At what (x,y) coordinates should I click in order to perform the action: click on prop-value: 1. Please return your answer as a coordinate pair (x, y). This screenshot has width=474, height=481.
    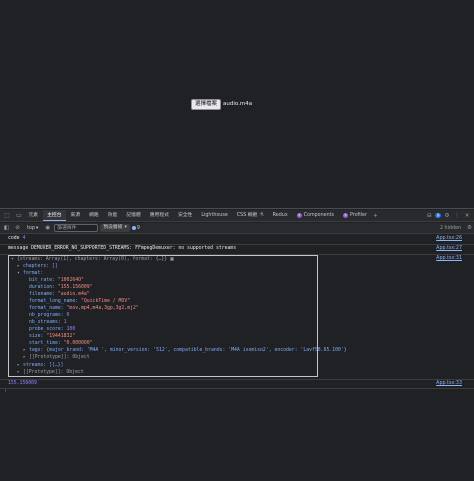
    Looking at the image, I should click on (65, 322).